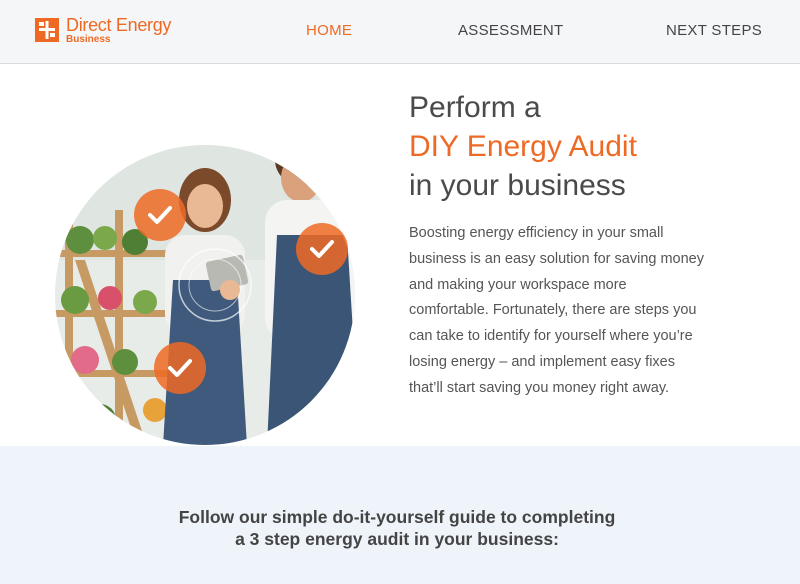 The width and height of the screenshot is (800, 584). I want to click on logo-name: Direct Energy, so click(119, 25).